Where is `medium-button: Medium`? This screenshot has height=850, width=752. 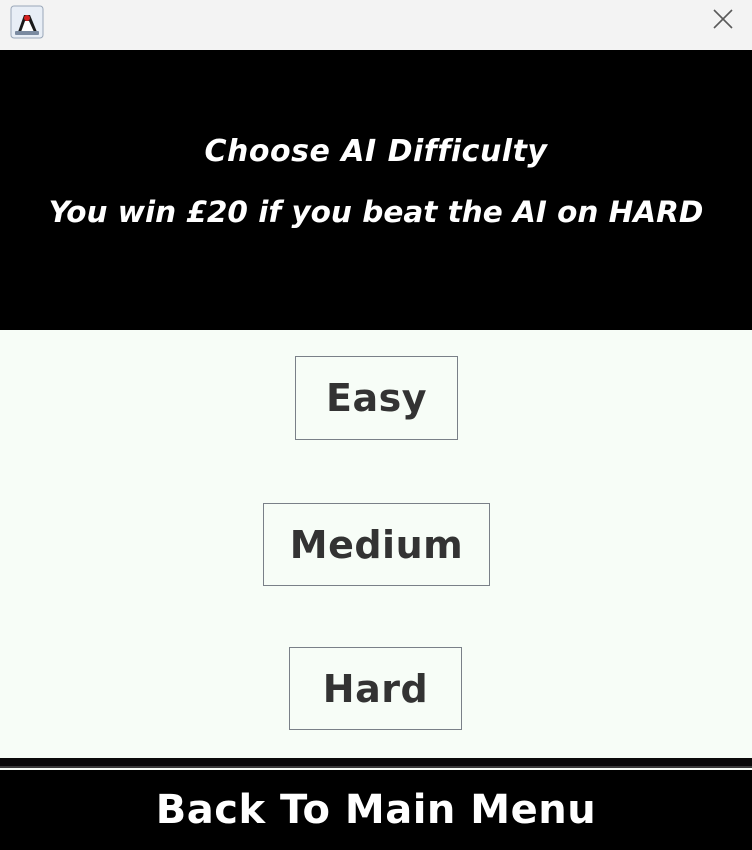 medium-button: Medium is located at coordinates (376, 544).